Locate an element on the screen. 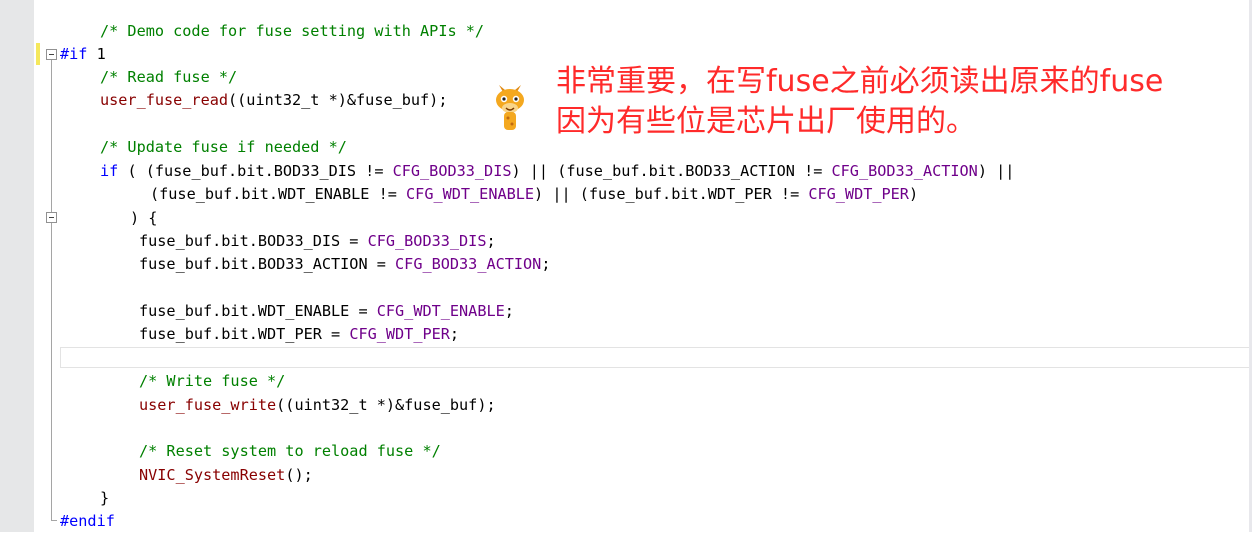  line-number-gutter is located at coordinates (17, 266).